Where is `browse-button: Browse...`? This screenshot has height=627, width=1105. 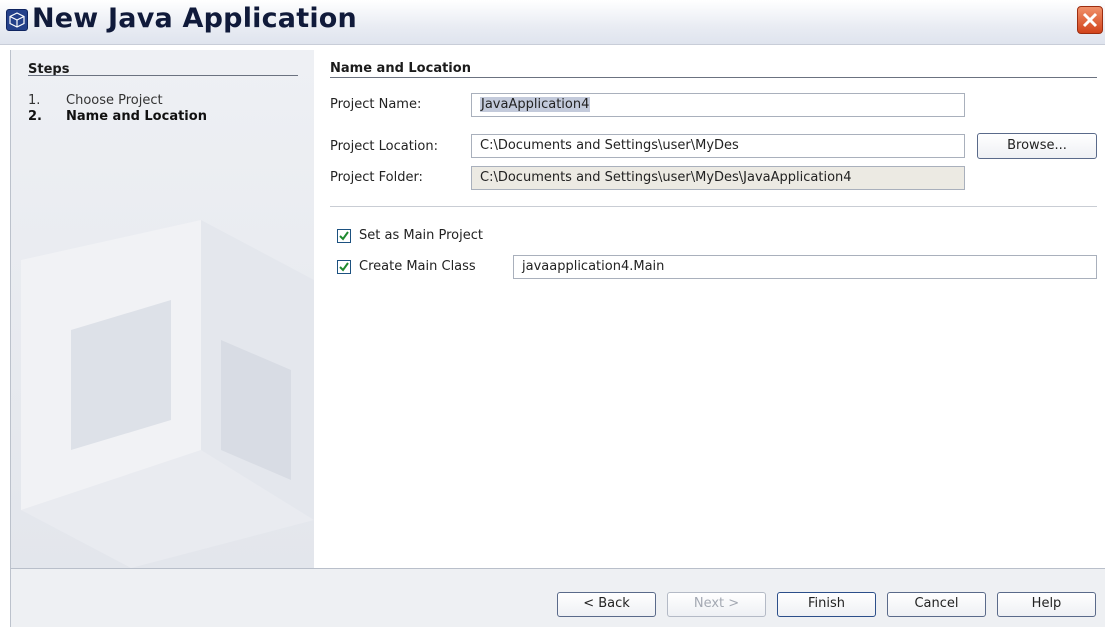 browse-button: Browse... is located at coordinates (1037, 146).